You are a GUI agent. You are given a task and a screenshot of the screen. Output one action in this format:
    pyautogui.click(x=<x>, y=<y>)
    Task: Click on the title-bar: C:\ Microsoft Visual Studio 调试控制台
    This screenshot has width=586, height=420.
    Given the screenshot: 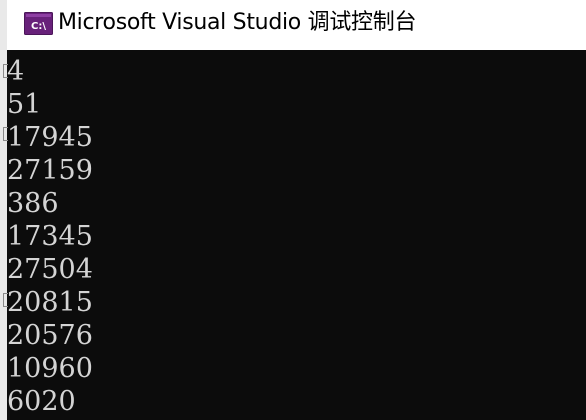 What is the action you would take?
    pyautogui.click(x=296, y=25)
    